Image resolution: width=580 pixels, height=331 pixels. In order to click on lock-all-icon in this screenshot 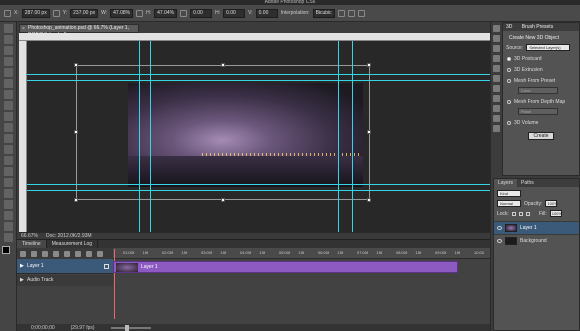, I will do `click(527, 213)`.